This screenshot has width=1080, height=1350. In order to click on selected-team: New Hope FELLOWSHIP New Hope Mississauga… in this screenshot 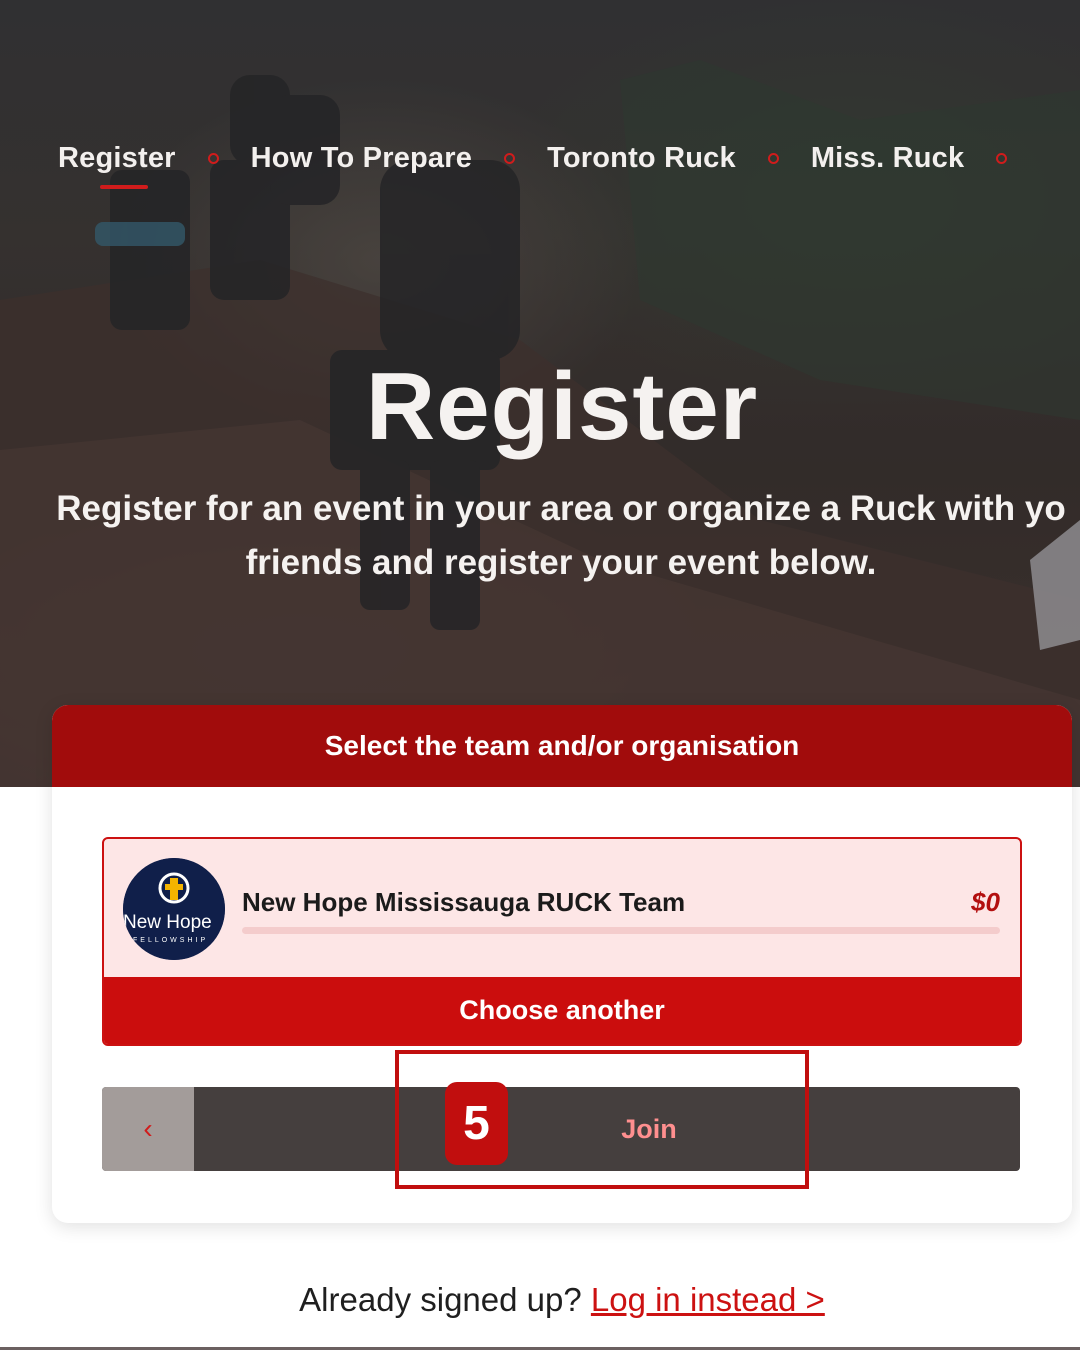, I will do `click(562, 941)`.